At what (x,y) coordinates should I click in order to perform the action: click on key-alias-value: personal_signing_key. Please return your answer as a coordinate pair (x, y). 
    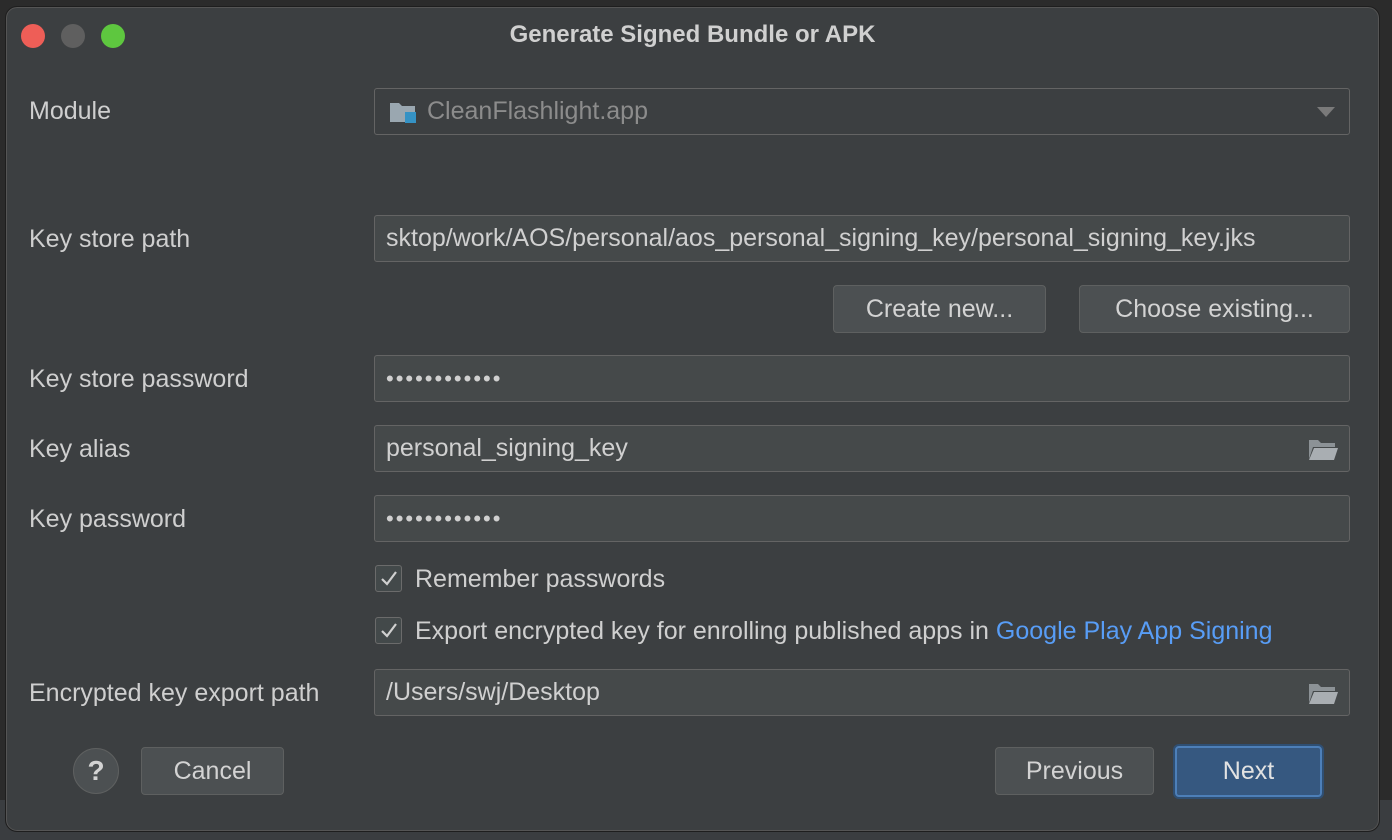
    Looking at the image, I should click on (507, 448).